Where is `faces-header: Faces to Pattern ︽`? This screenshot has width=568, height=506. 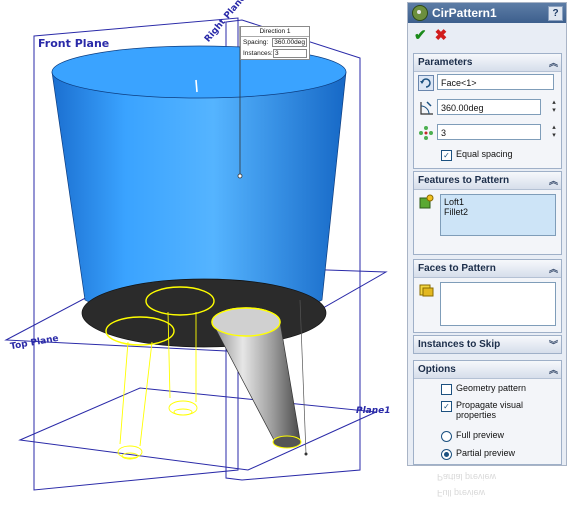
faces-header: Faces to Pattern ︽ is located at coordinates (487, 269).